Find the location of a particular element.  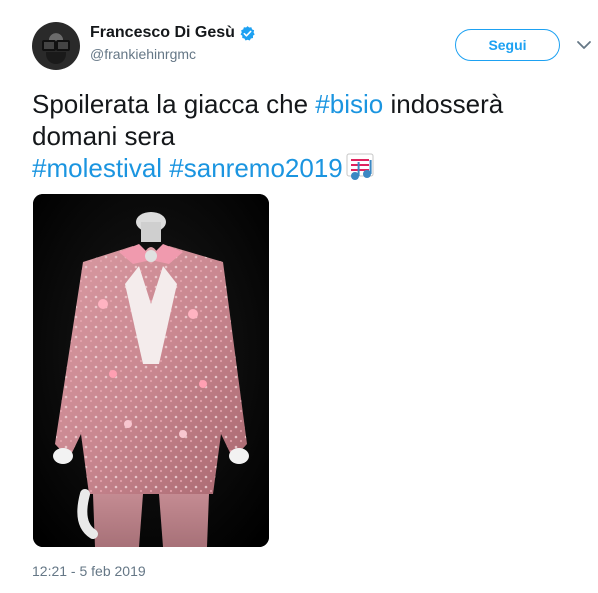

avatar-beard is located at coordinates (56, 58).